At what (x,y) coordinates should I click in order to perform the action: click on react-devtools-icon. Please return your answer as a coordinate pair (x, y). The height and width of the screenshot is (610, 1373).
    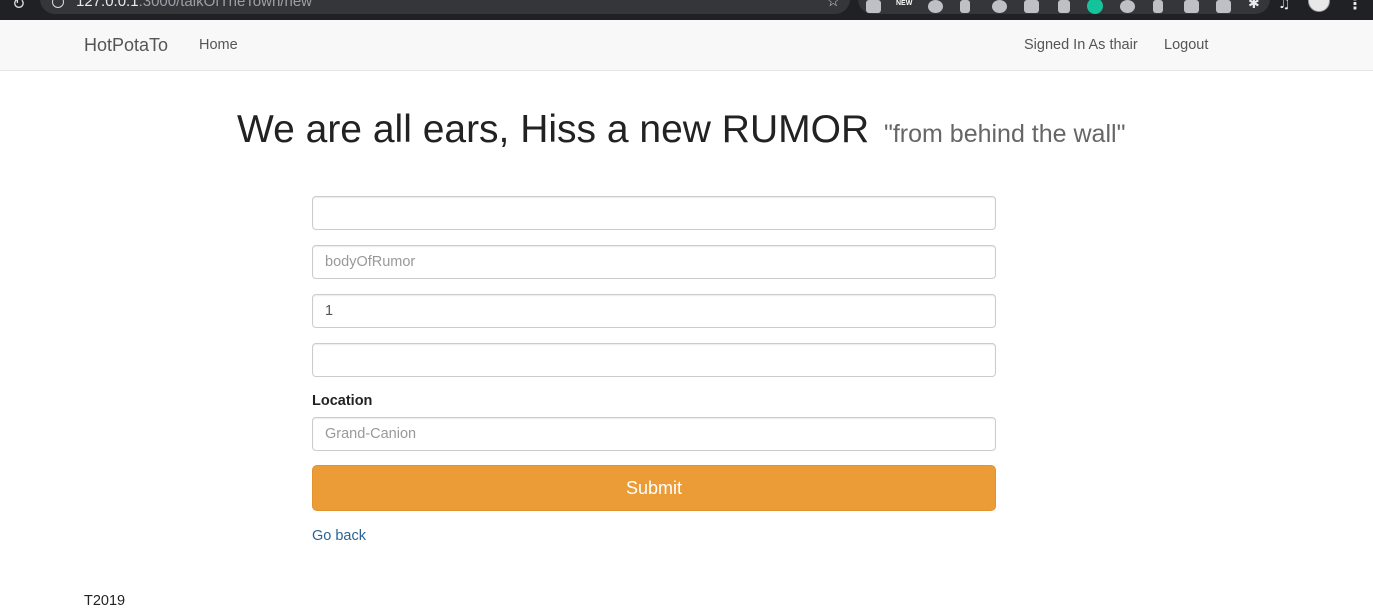
    Looking at the image, I should click on (935, 6).